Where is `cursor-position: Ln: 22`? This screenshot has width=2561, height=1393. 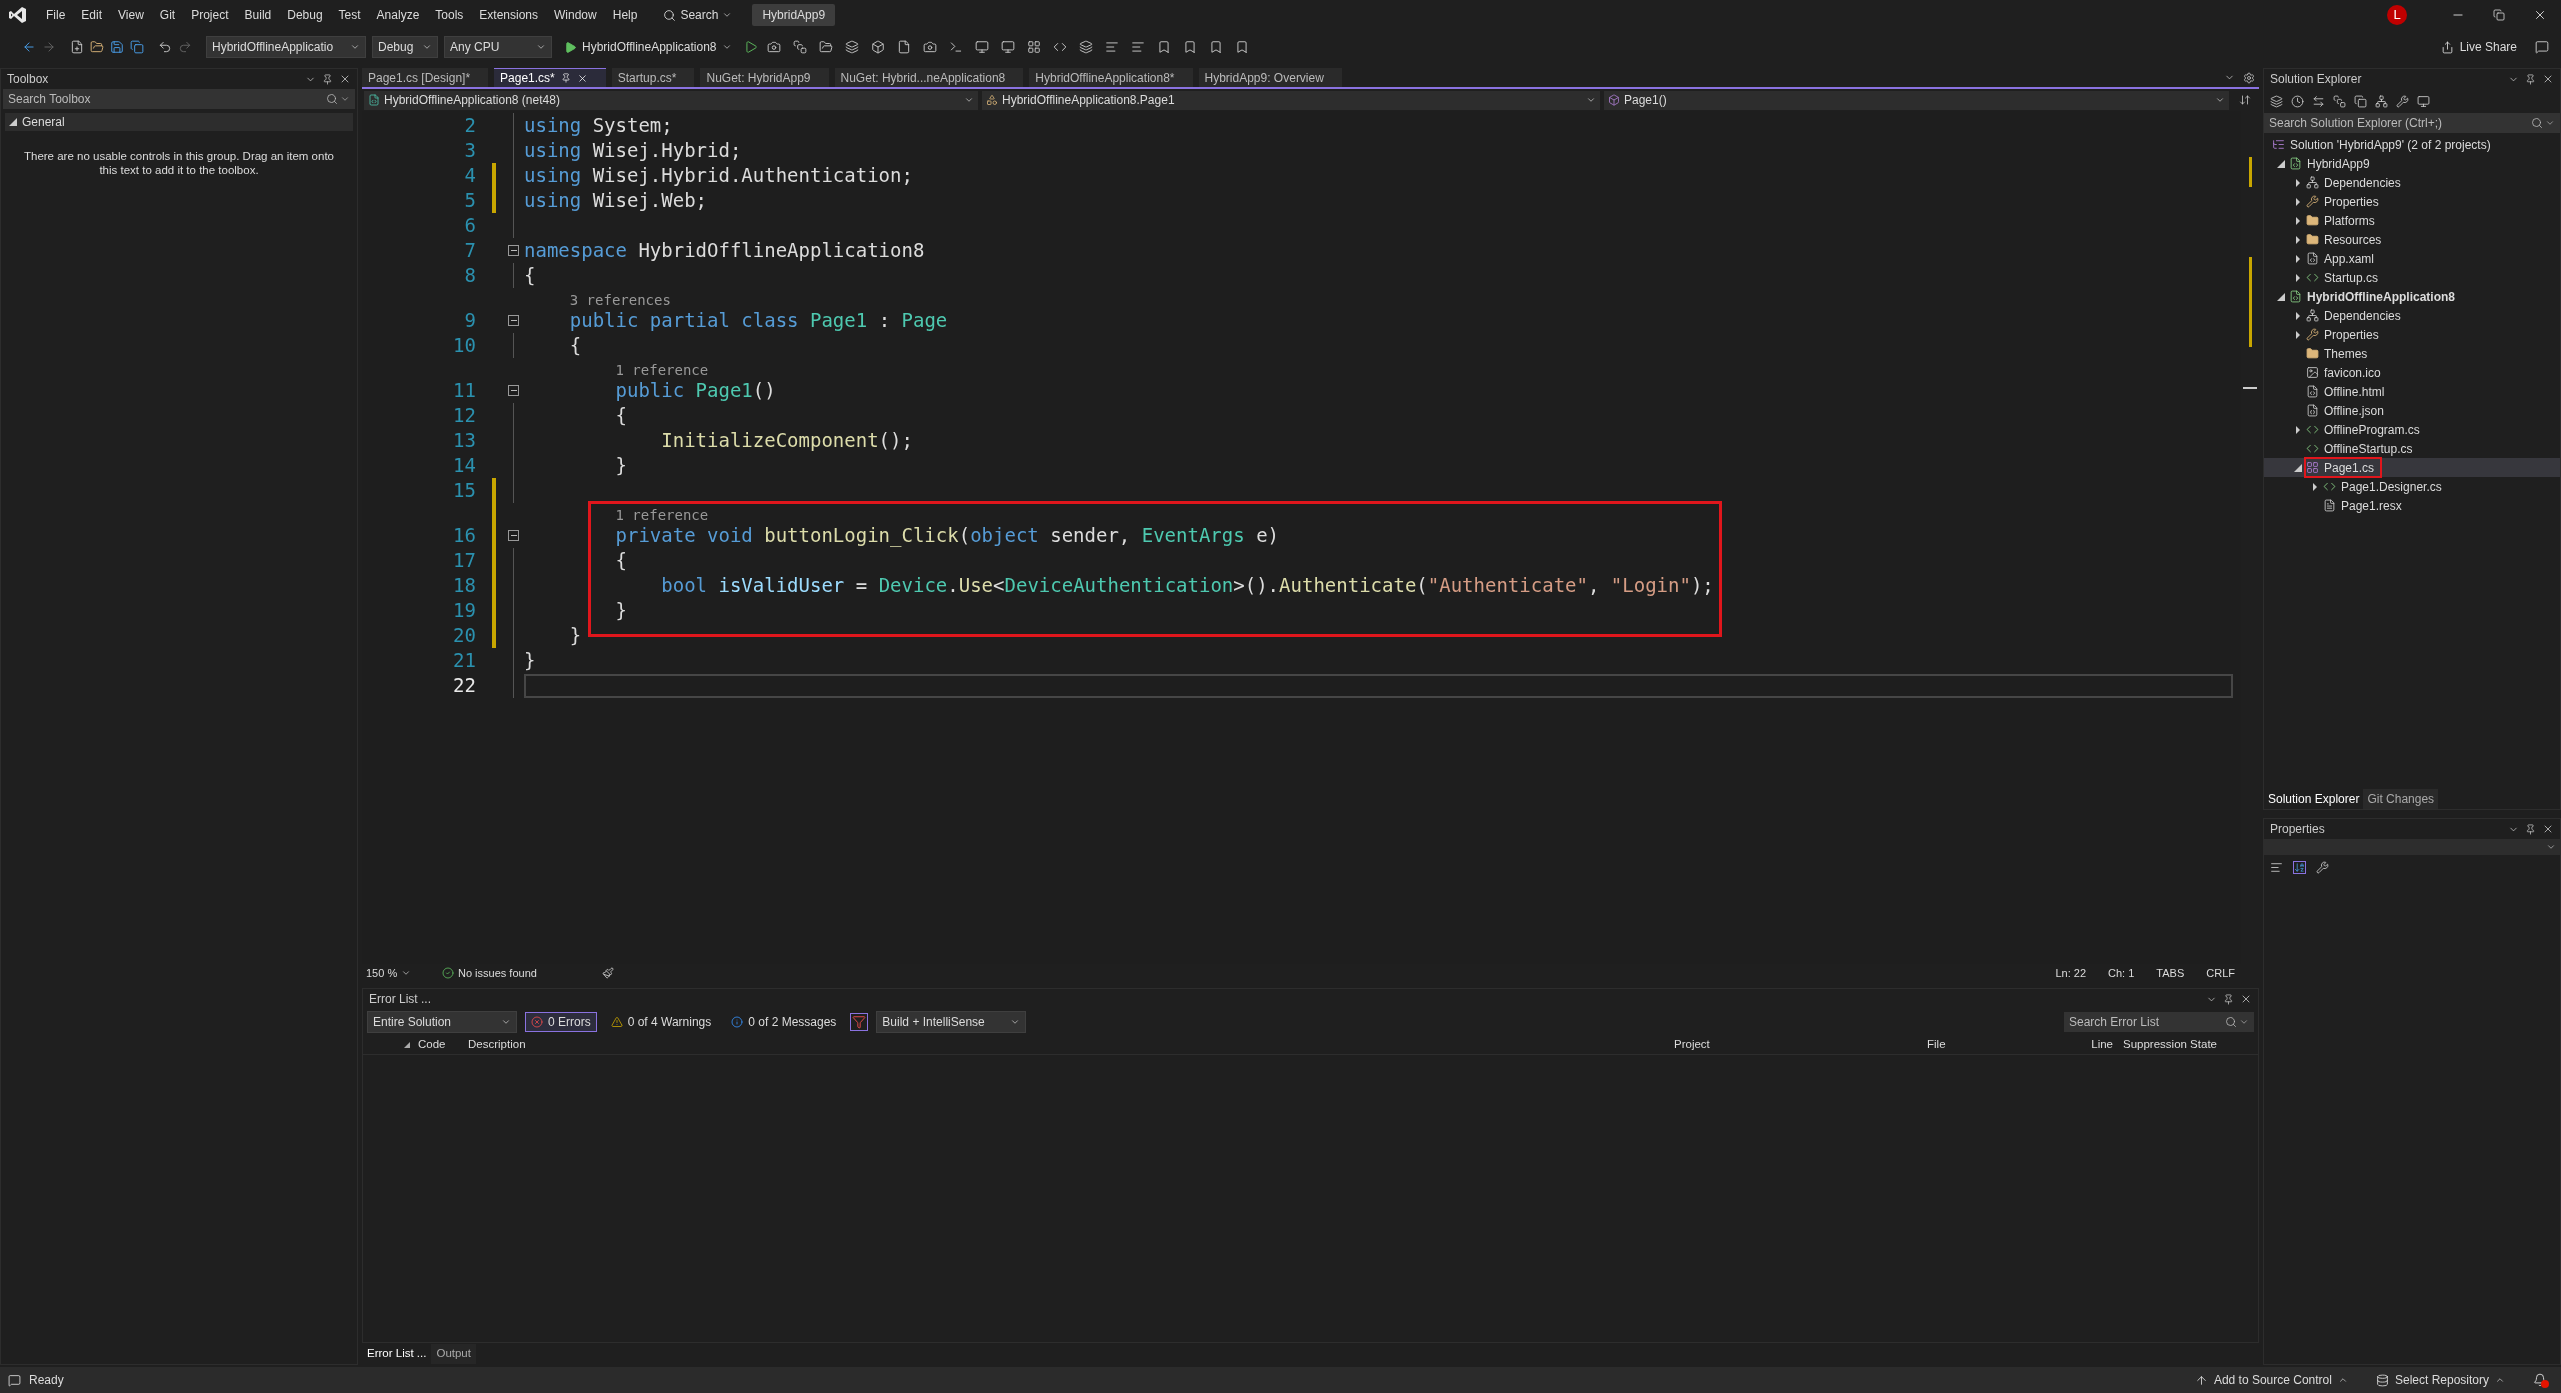 cursor-position: Ln: 22 is located at coordinates (2071, 973).